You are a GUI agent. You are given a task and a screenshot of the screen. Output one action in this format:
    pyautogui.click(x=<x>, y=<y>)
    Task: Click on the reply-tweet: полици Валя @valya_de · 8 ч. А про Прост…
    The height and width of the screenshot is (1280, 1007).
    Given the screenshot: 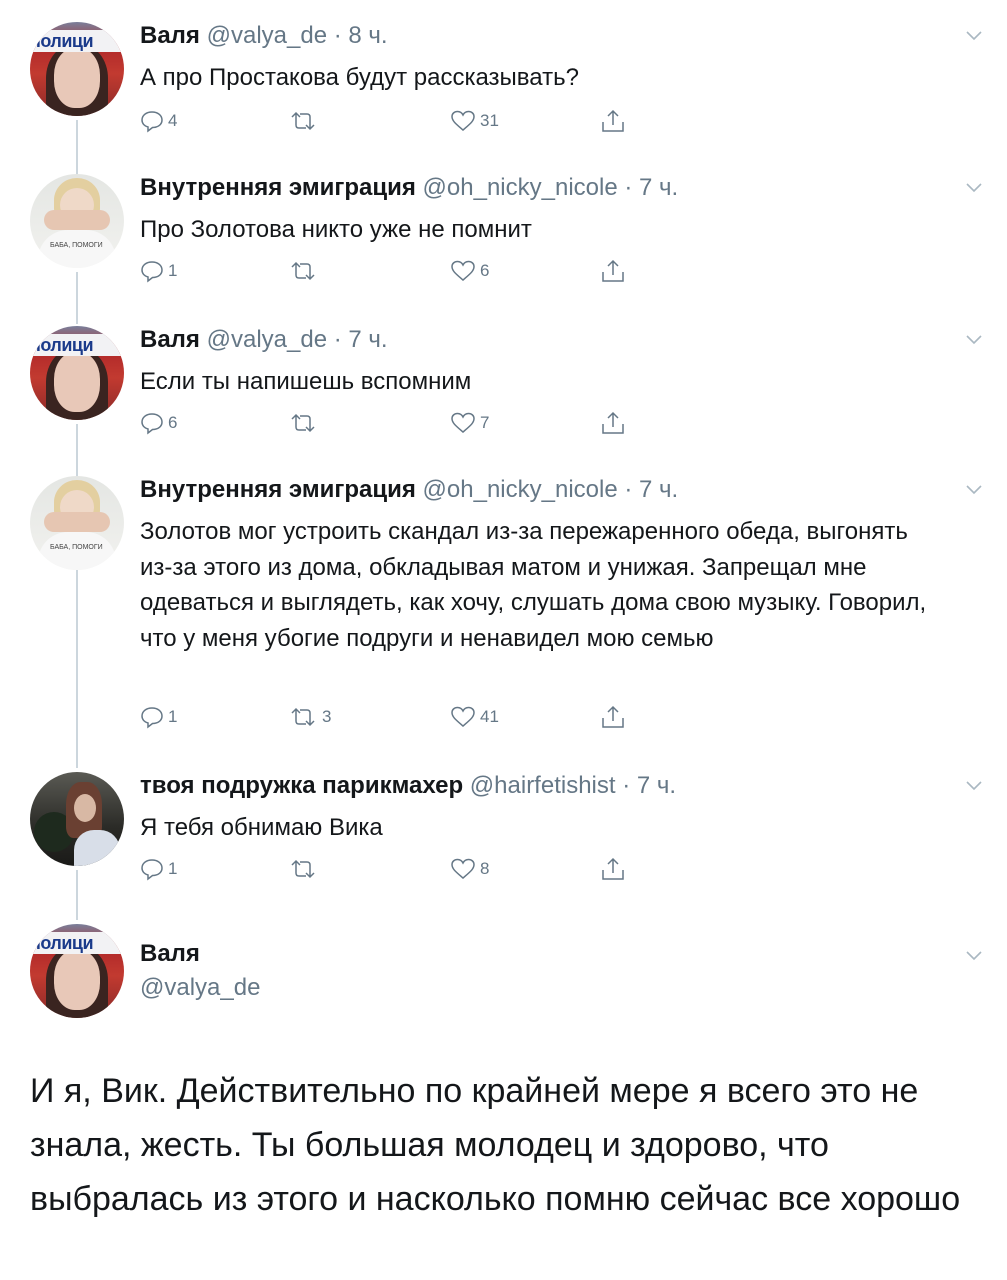 What is the action you would take?
    pyautogui.click(x=503, y=87)
    